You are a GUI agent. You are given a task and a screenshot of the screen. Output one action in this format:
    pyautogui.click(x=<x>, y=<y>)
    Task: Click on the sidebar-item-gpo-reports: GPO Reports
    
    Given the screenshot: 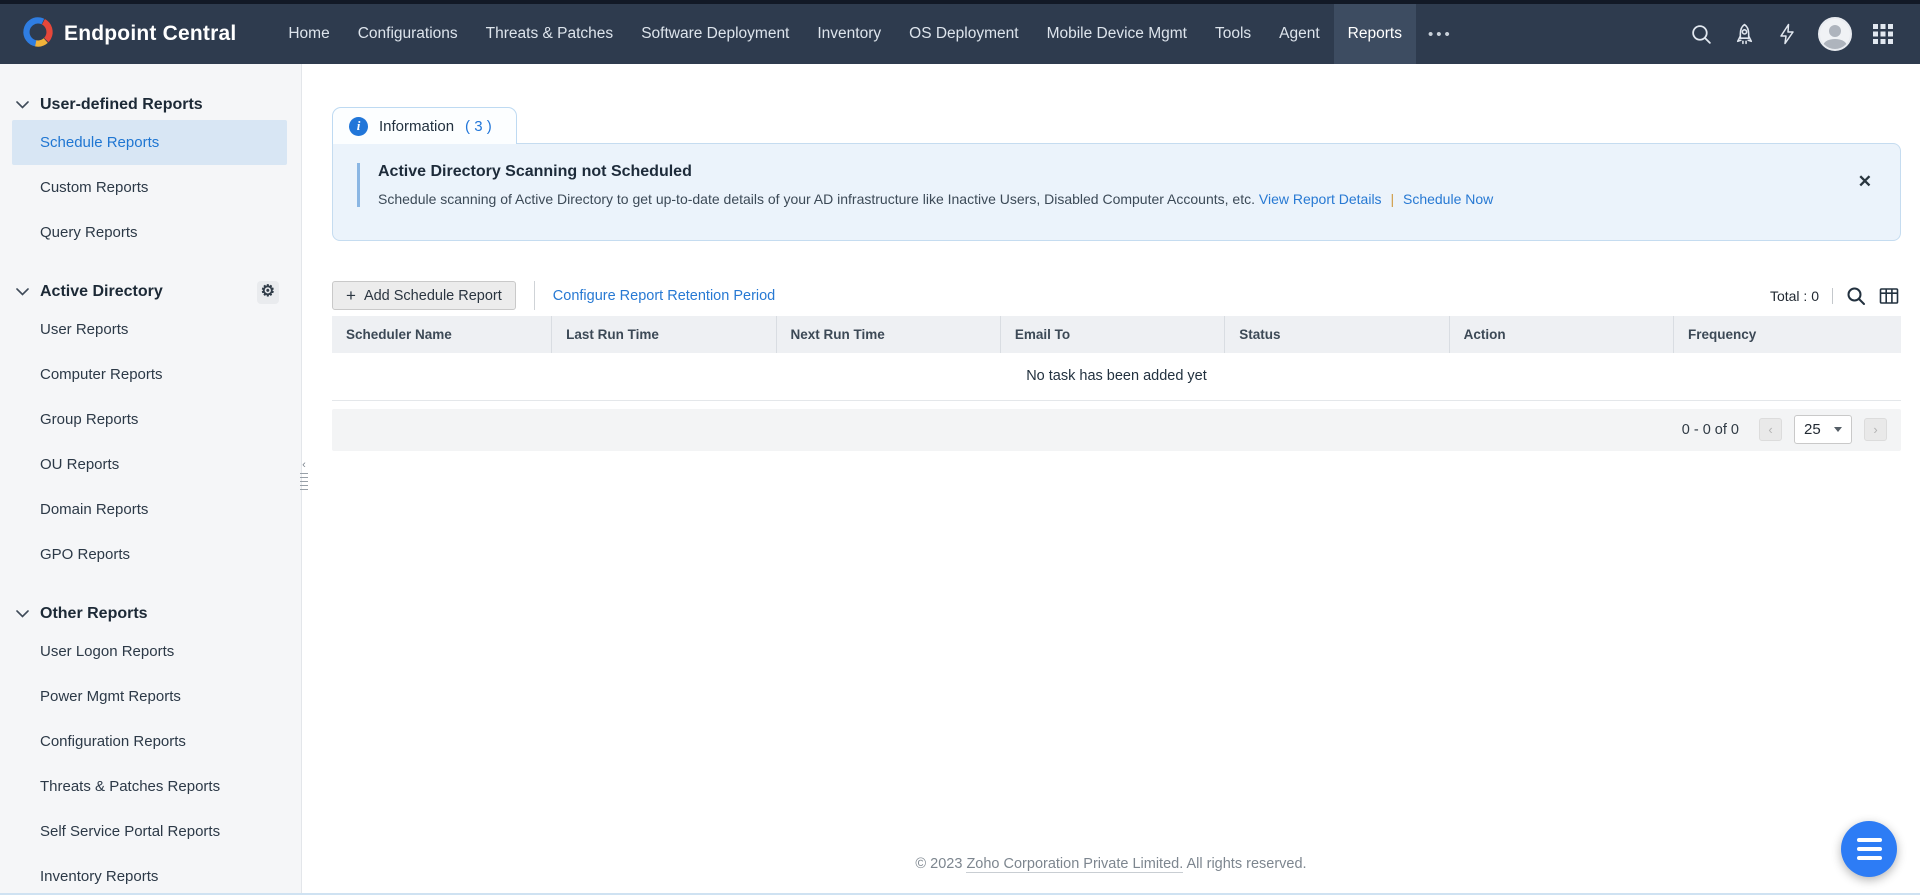 What is the action you would take?
    pyautogui.click(x=150, y=554)
    